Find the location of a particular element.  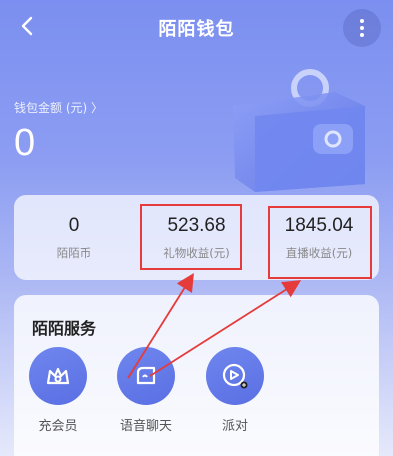

party-icon is located at coordinates (235, 376).